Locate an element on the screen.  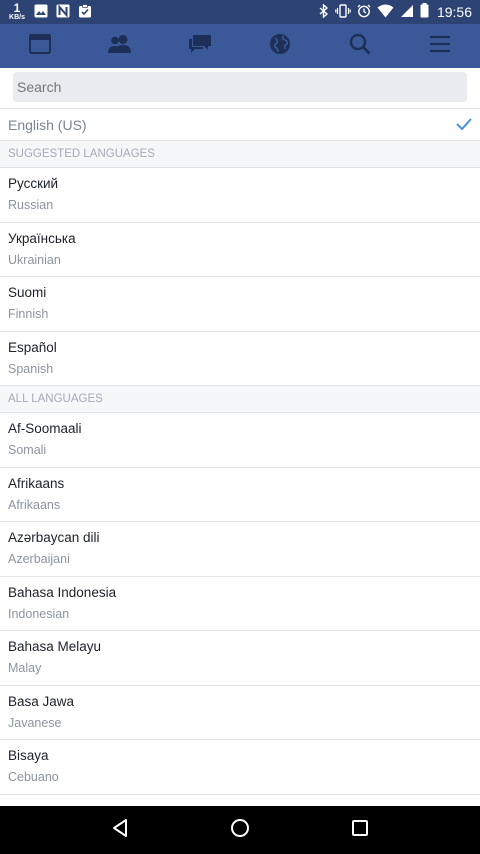
language-row-javanese: Basa Jawa Javanese is located at coordinates (240, 713).